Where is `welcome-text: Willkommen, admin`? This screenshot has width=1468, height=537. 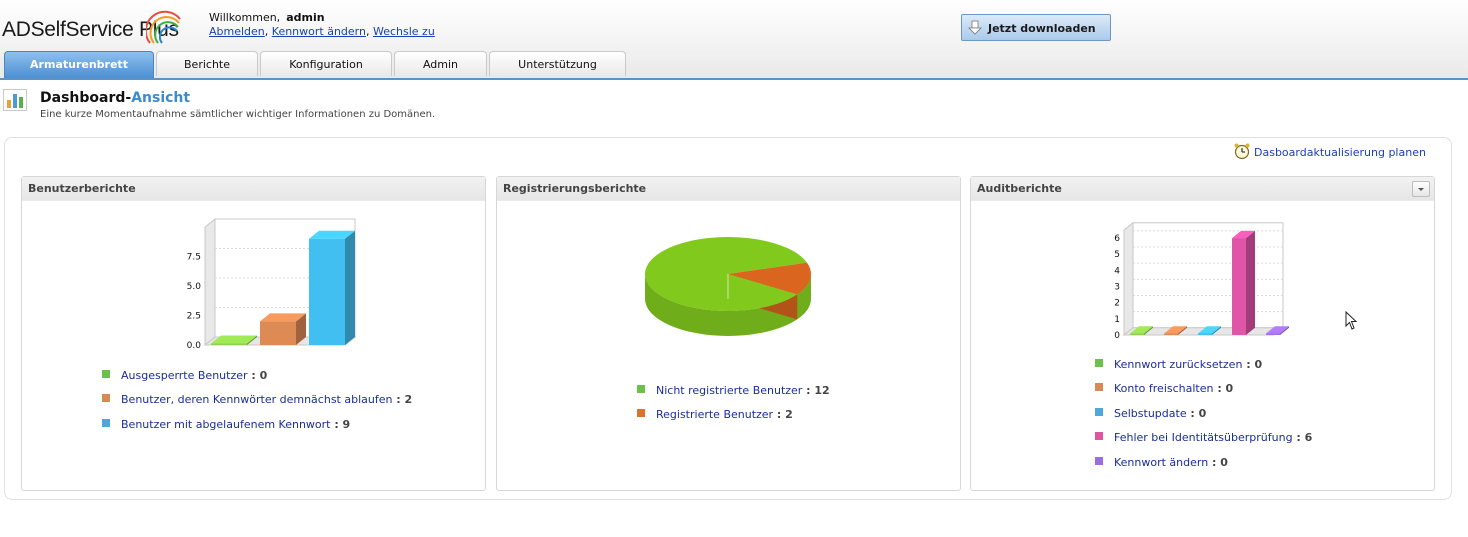 welcome-text: Willkommen, admin is located at coordinates (267, 17).